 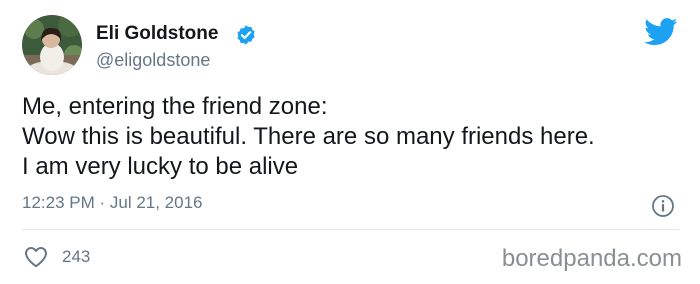 What do you see at coordinates (175, 106) in the screenshot?
I see `tweet-line: Me, entering the friend zone:` at bounding box center [175, 106].